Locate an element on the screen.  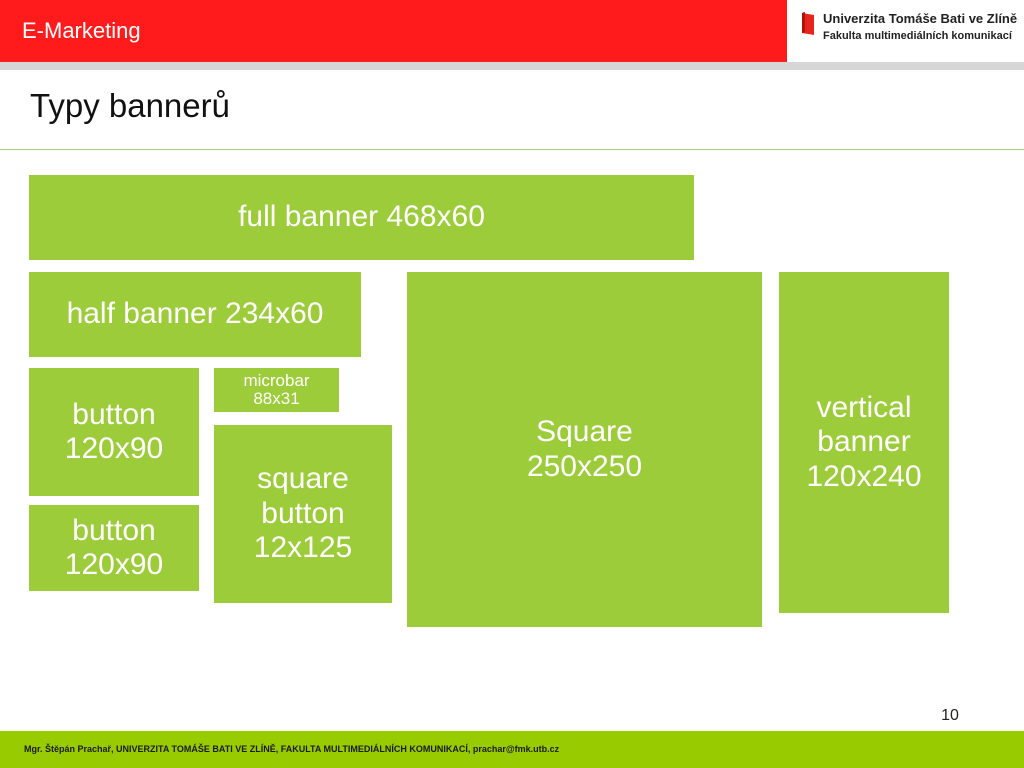
microbar-box: microbar 88x31 is located at coordinates (276, 390).